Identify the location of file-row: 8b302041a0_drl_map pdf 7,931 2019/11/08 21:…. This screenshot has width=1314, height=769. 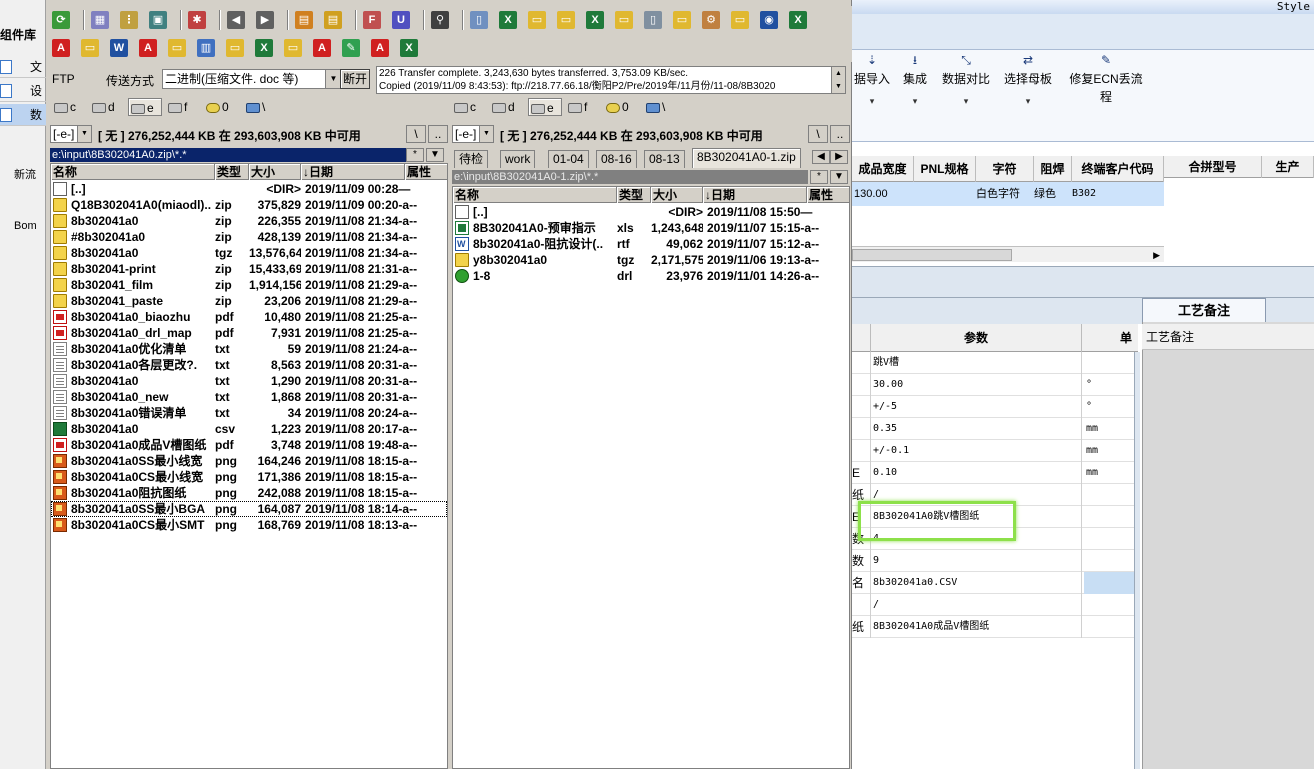
(249, 333).